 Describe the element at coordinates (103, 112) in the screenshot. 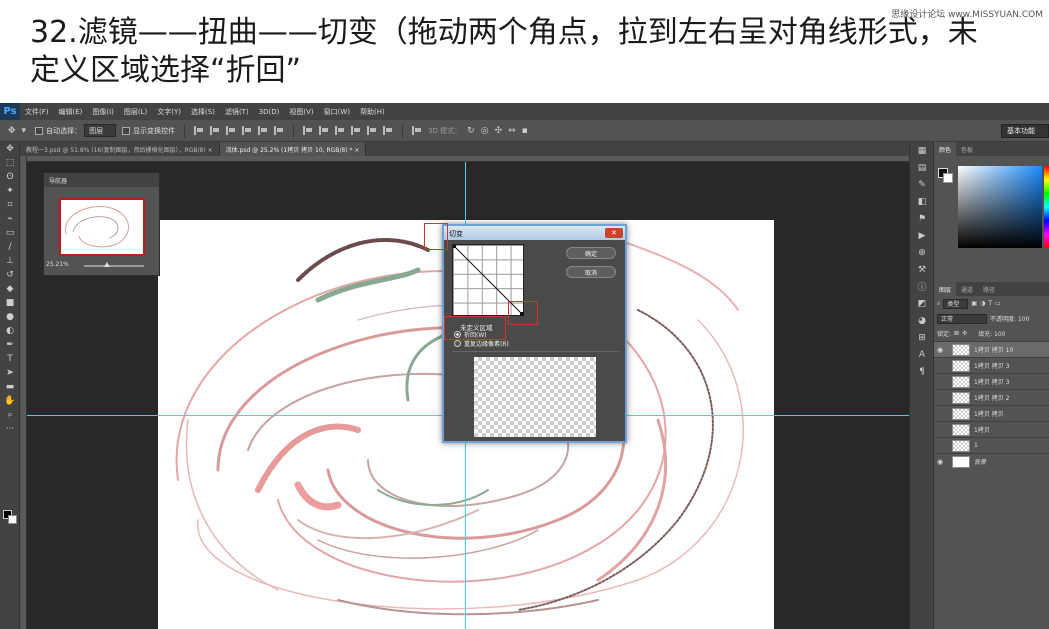

I see `menu-image: 图像(I)` at that location.